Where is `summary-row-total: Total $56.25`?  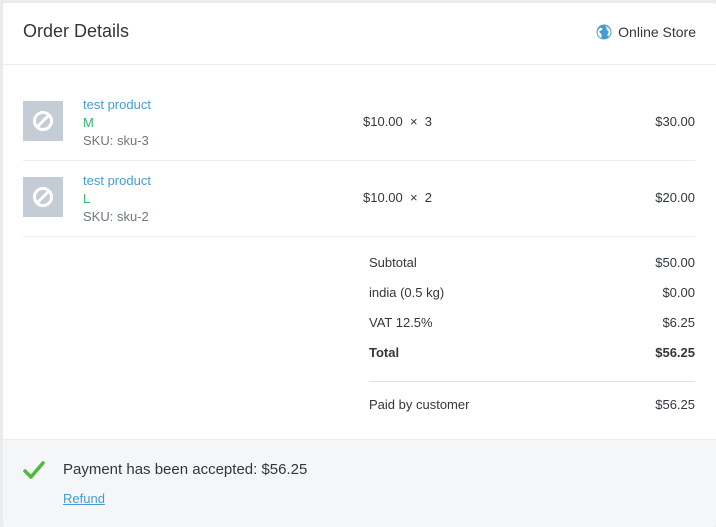 summary-row-total: Total $56.25 is located at coordinates (532, 360).